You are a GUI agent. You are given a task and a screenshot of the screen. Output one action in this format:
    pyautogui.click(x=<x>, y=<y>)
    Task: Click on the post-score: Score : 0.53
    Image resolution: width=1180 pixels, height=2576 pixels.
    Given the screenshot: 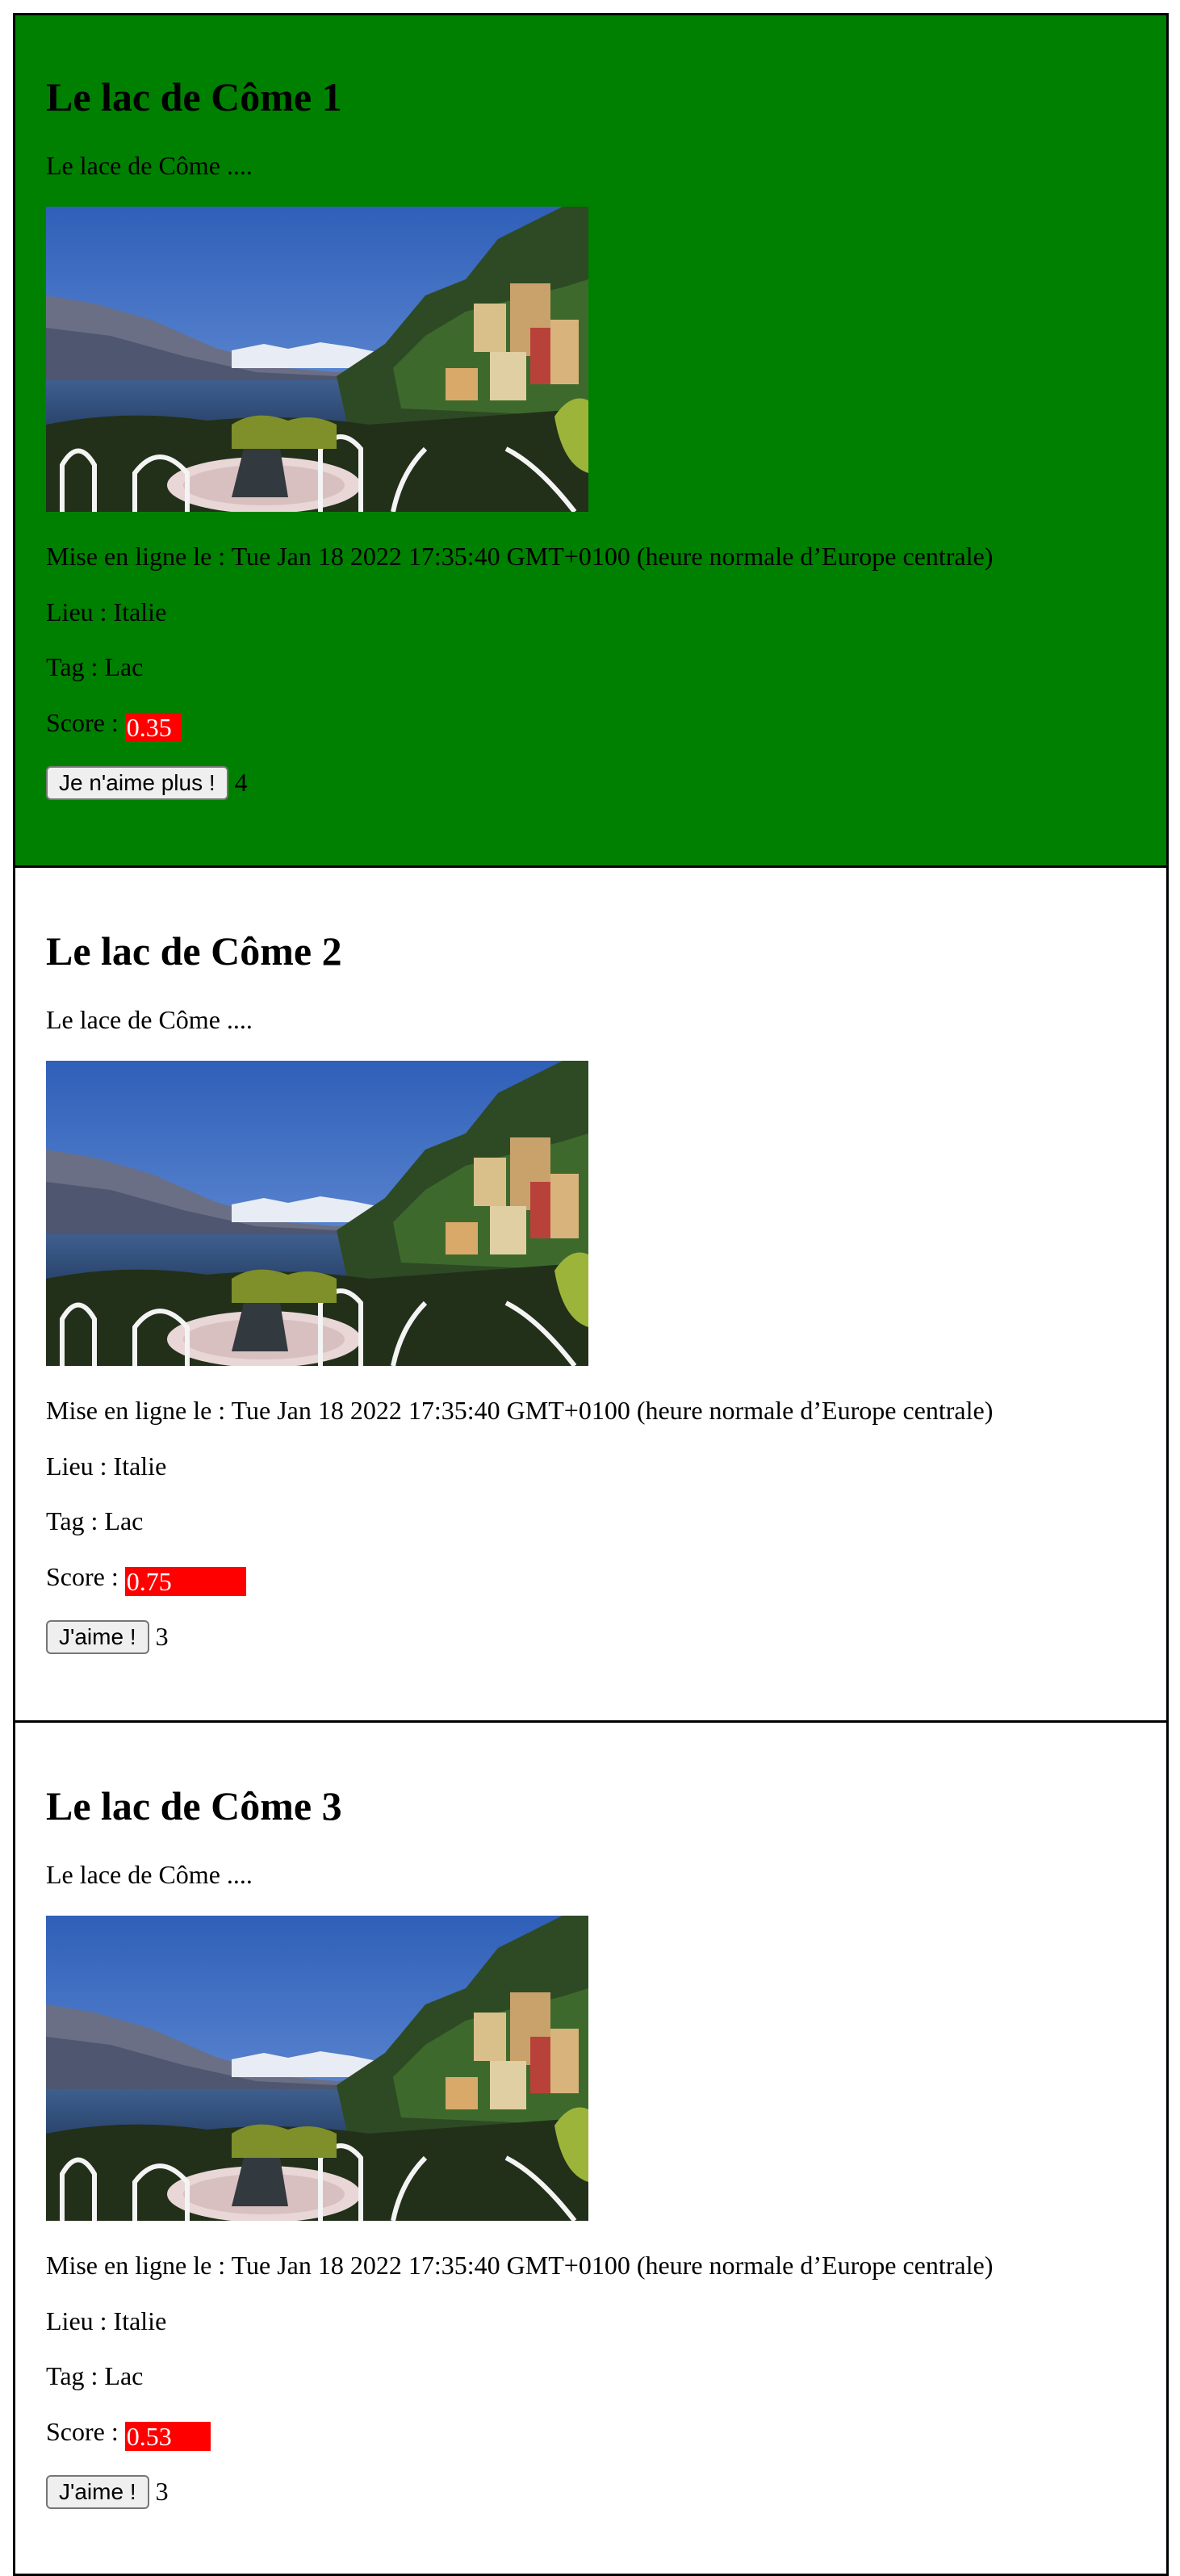 What is the action you would take?
    pyautogui.click(x=606, y=2433)
    